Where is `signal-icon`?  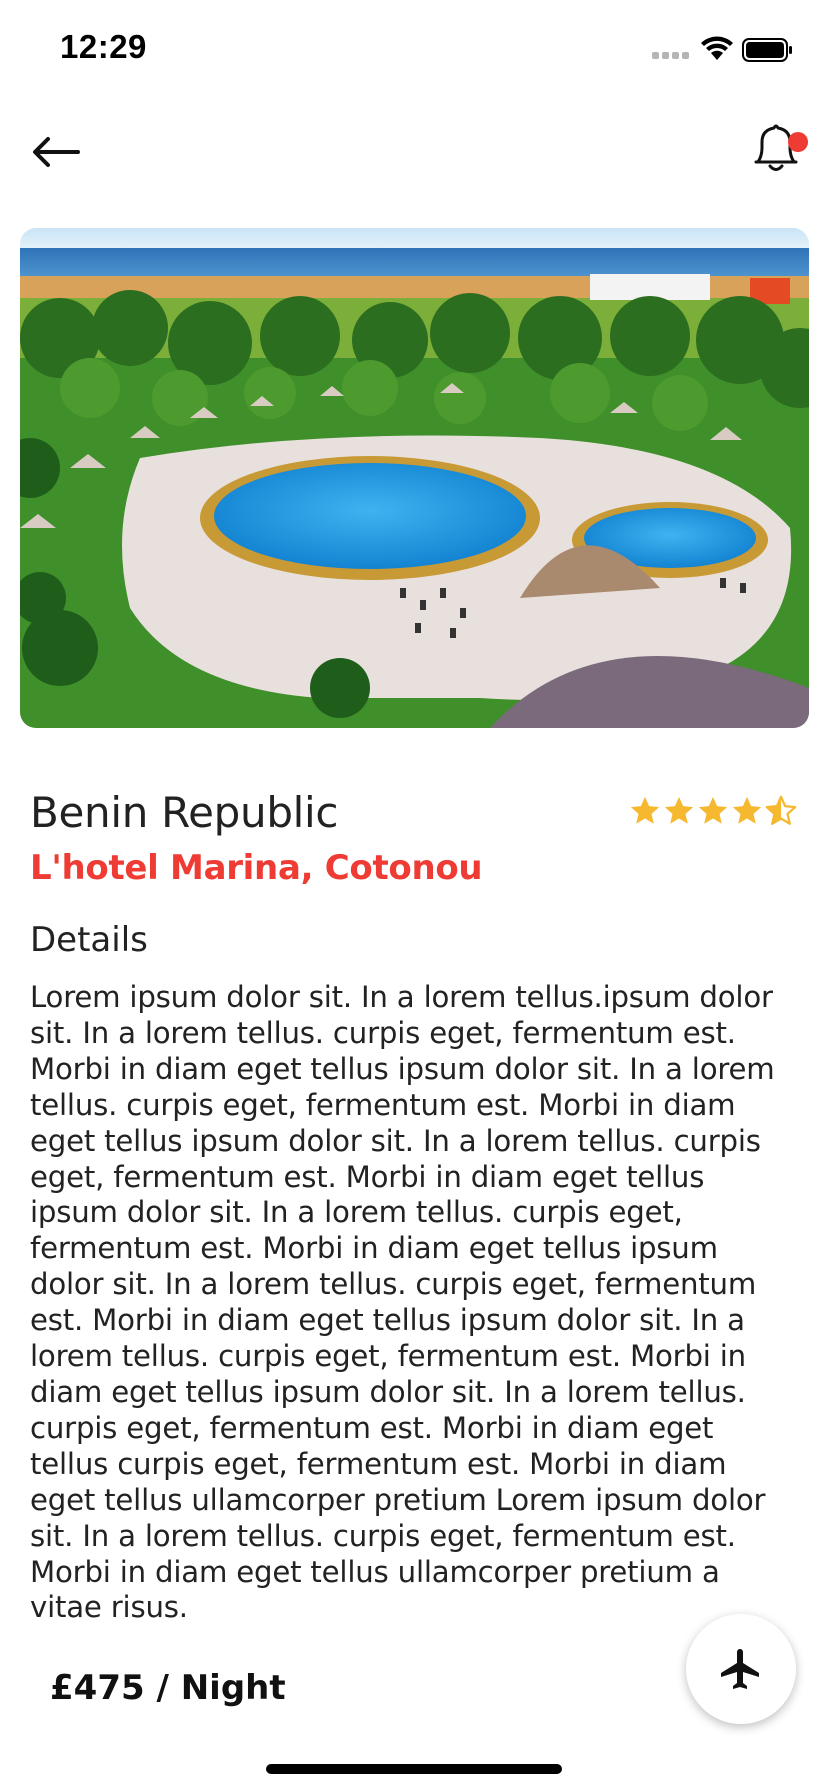 signal-icon is located at coordinates (672, 57).